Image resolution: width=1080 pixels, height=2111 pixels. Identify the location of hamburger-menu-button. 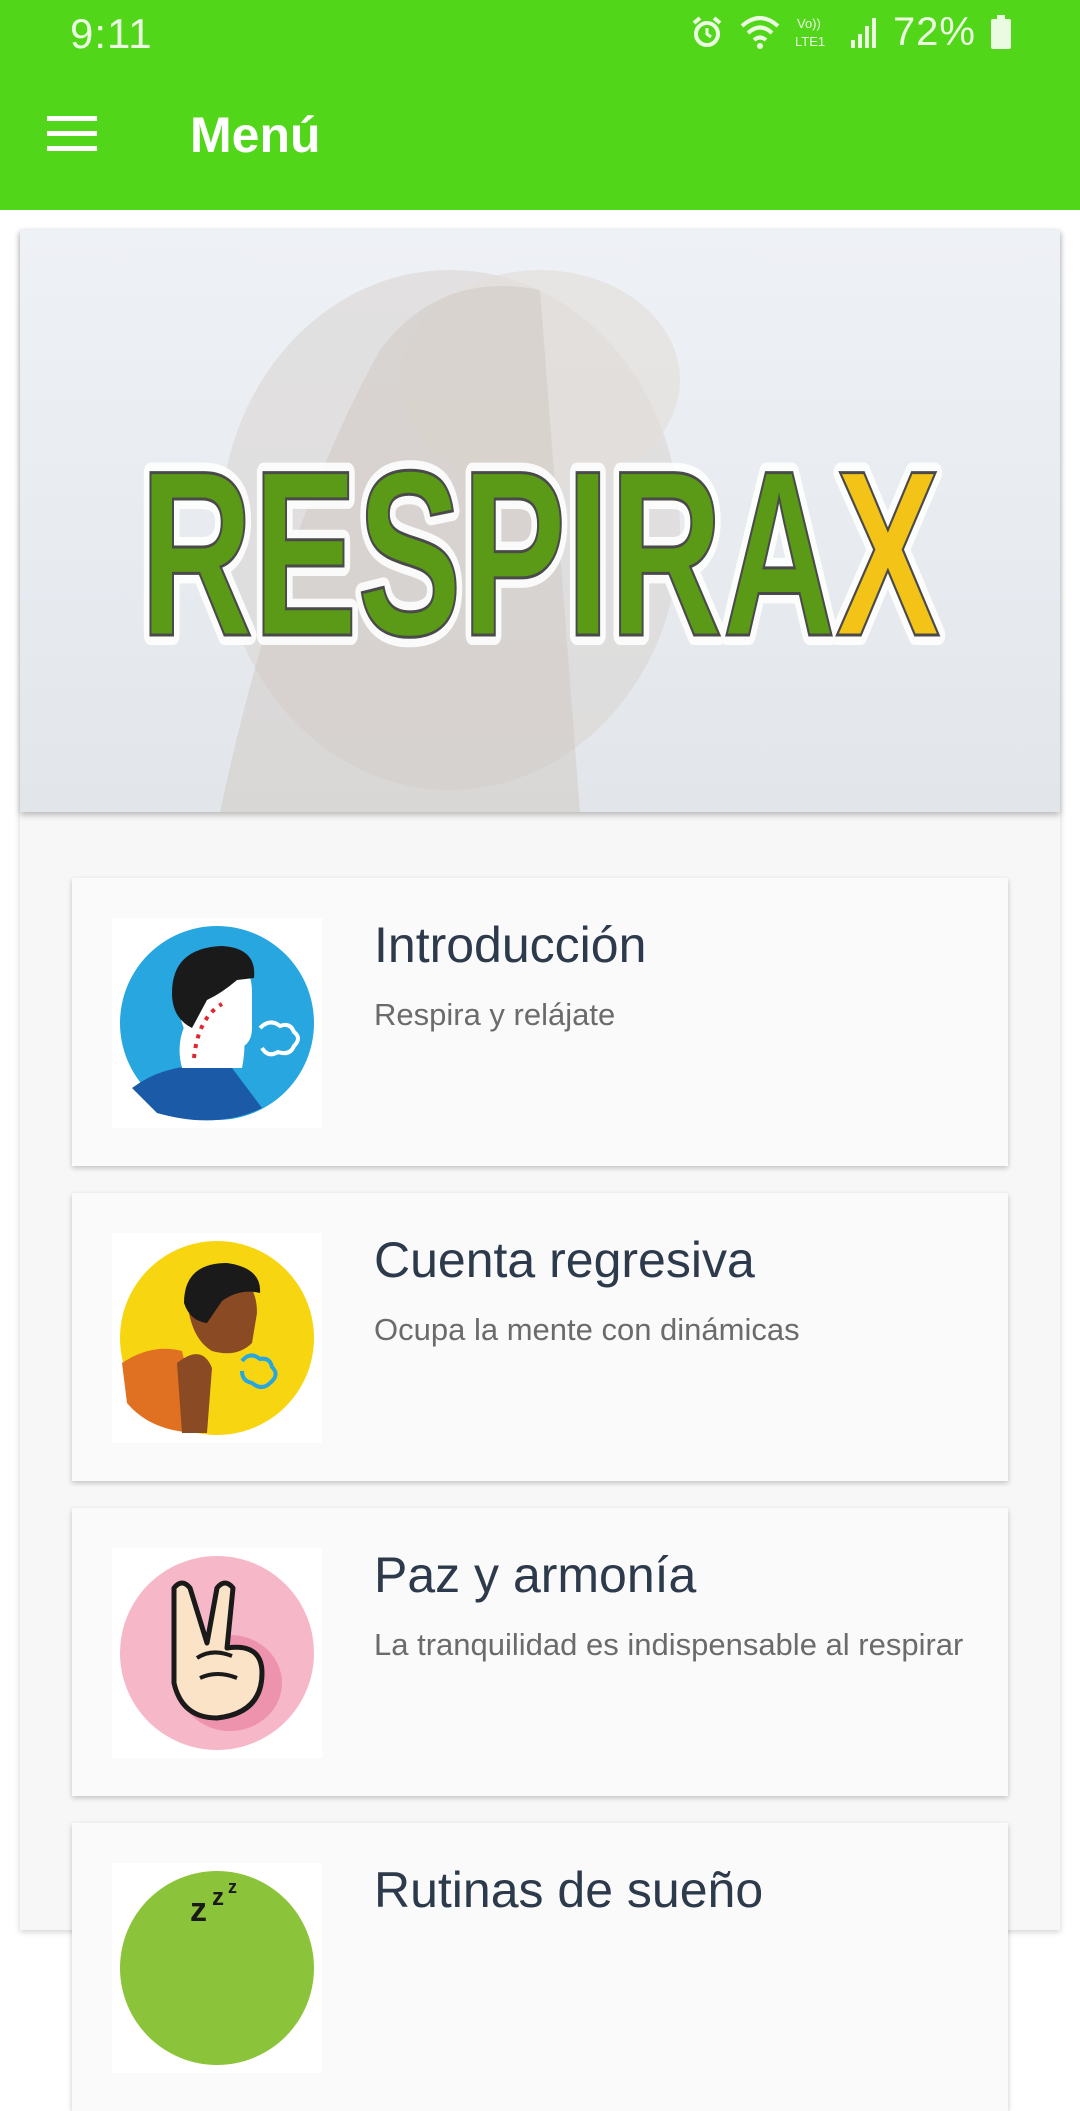
(73, 134).